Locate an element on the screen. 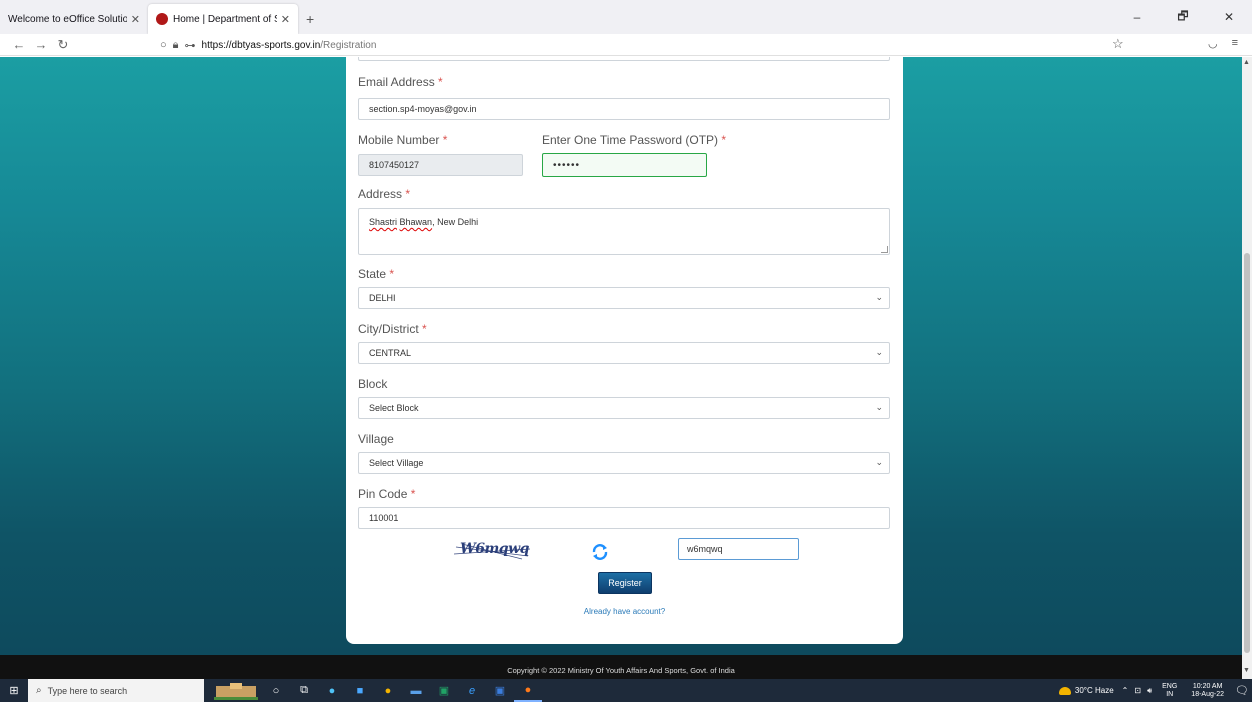 The image size is (1252, 702). landmark-image-icon is located at coordinates (236, 691).